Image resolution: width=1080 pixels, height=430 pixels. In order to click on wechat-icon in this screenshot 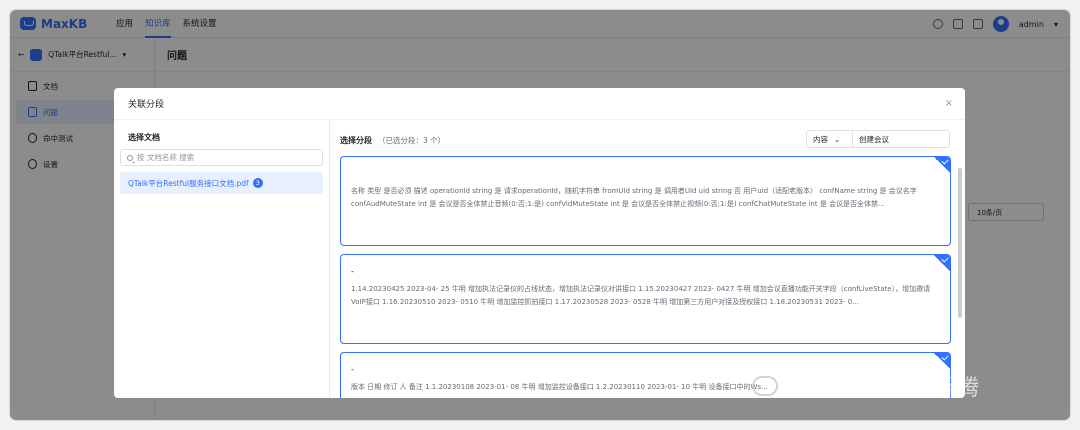, I will do `click(765, 386)`.